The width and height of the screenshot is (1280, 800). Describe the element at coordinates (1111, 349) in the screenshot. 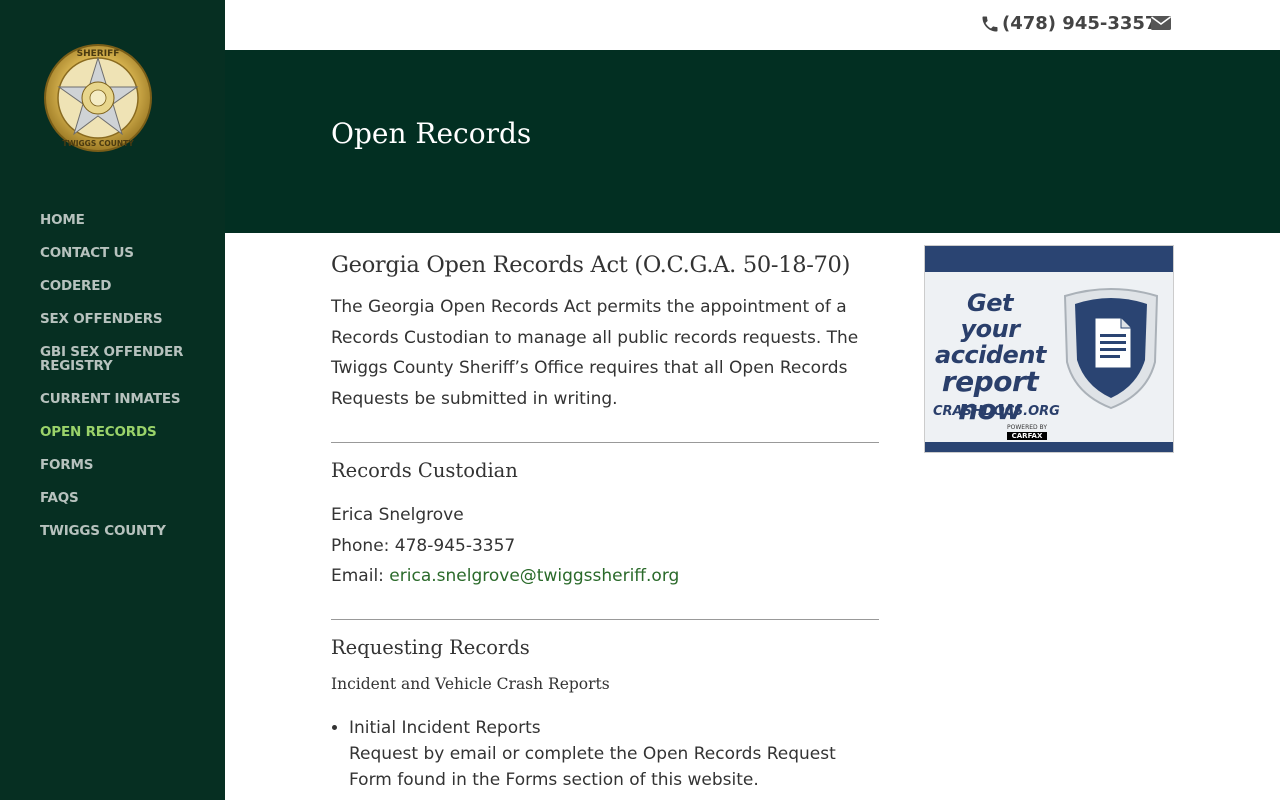

I see `document-shield-icon` at that location.